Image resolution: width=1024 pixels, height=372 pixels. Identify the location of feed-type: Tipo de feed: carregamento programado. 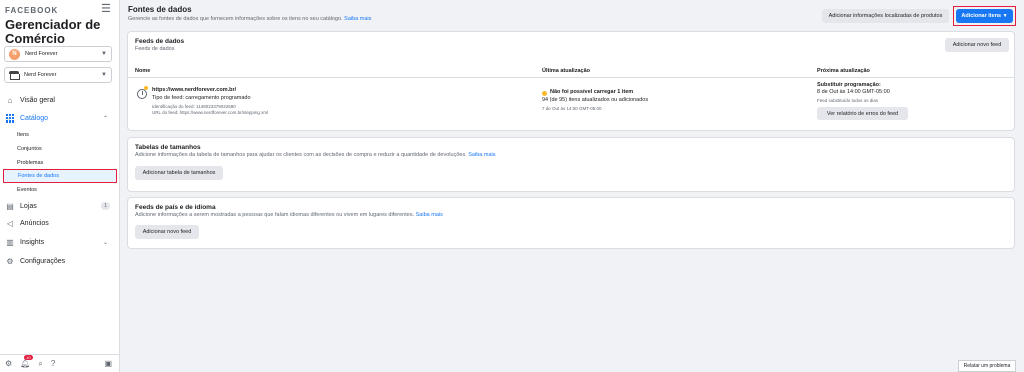
(201, 98).